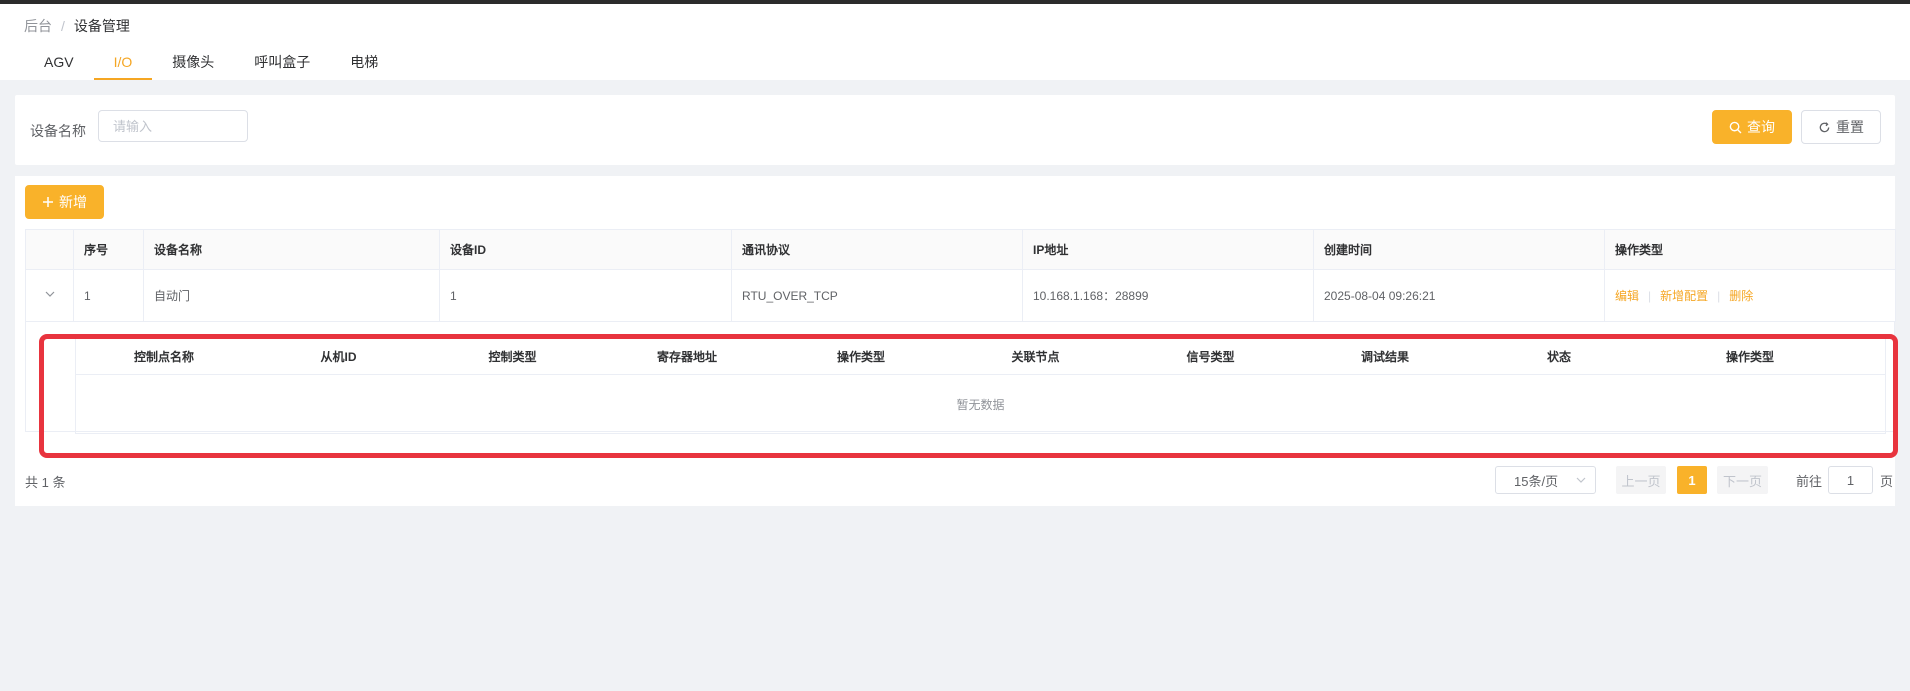  Describe the element at coordinates (1741, 295) in the screenshot. I see `delete-link: 删除` at that location.